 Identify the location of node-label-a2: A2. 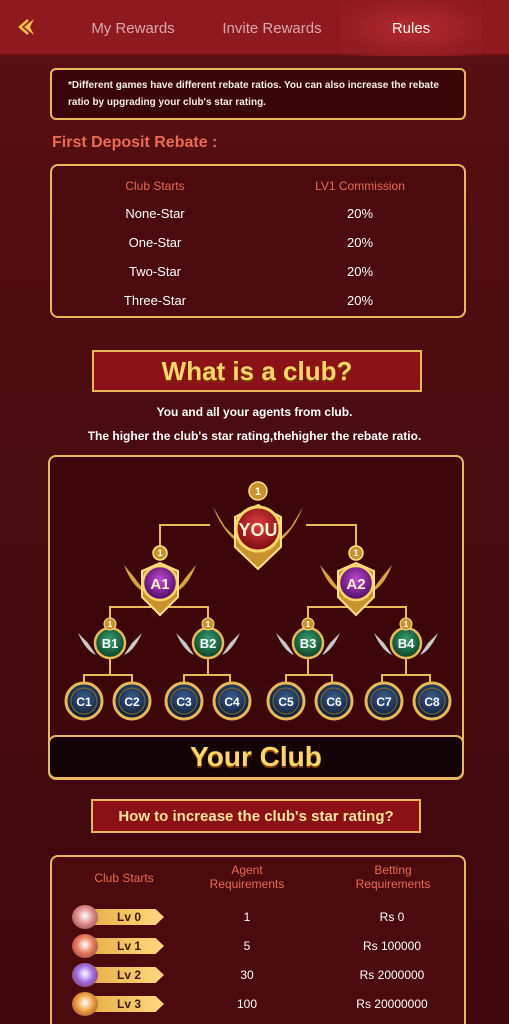
(355, 584).